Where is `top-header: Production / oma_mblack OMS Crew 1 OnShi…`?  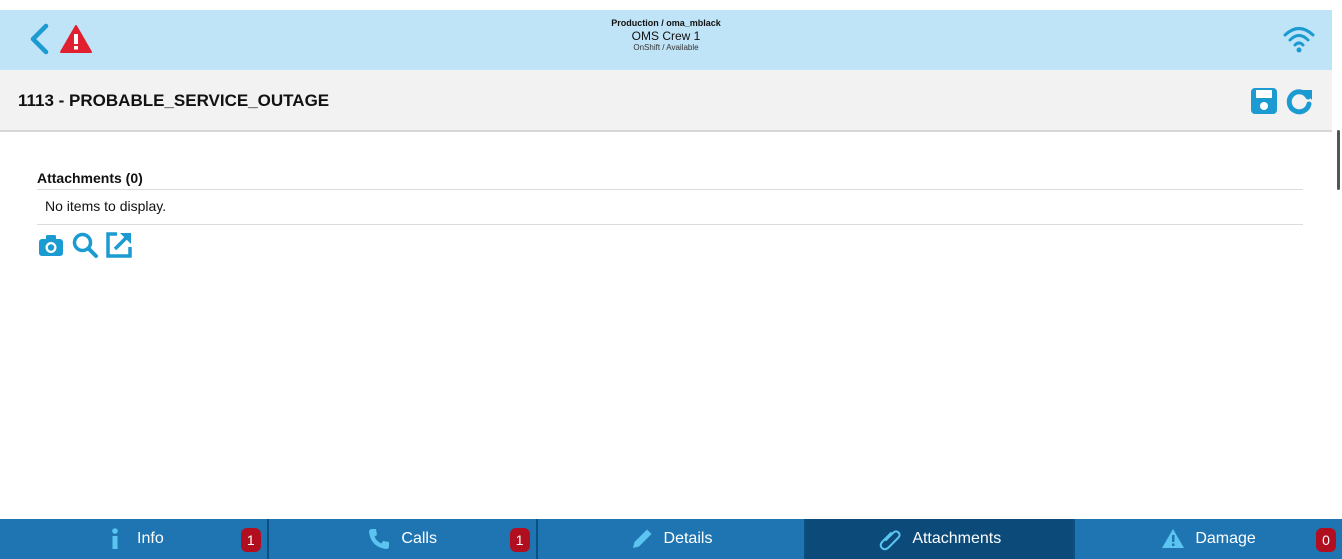
top-header: Production / oma_mblack OMS Crew 1 OnShi… is located at coordinates (666, 40).